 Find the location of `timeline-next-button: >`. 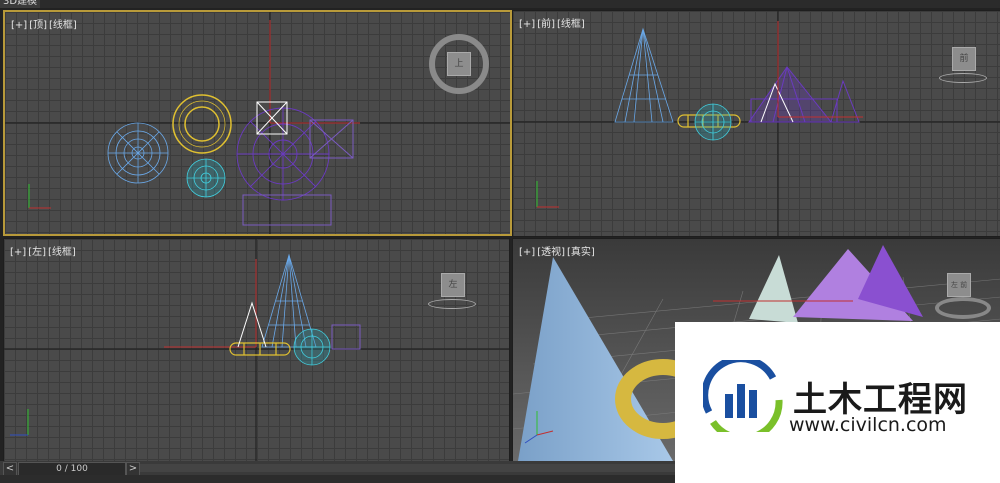

timeline-next-button: > is located at coordinates (133, 469).